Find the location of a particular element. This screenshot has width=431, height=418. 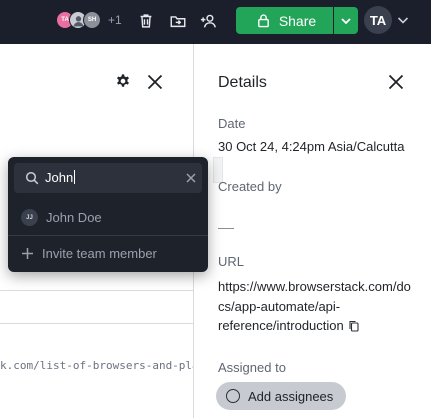

invite-label: Invite team member is located at coordinates (99, 253).